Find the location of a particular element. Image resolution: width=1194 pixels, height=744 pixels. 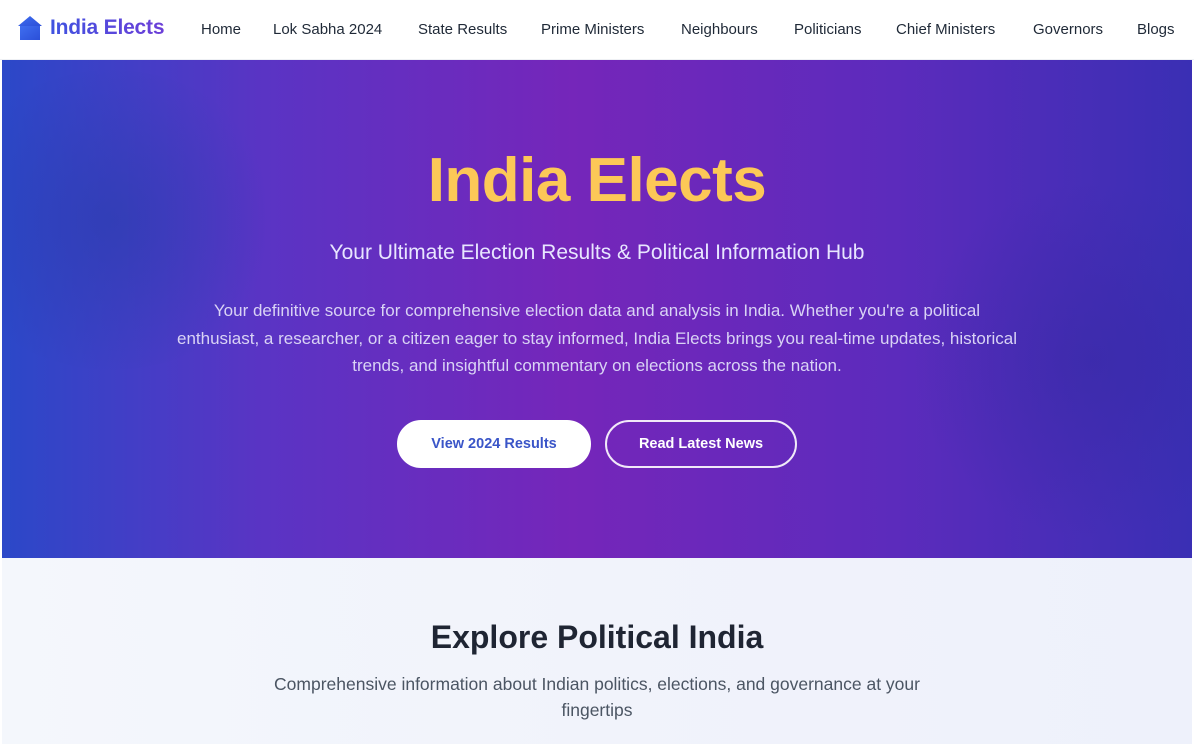

nav-link-blogs: Blogs is located at coordinates (1156, 30).